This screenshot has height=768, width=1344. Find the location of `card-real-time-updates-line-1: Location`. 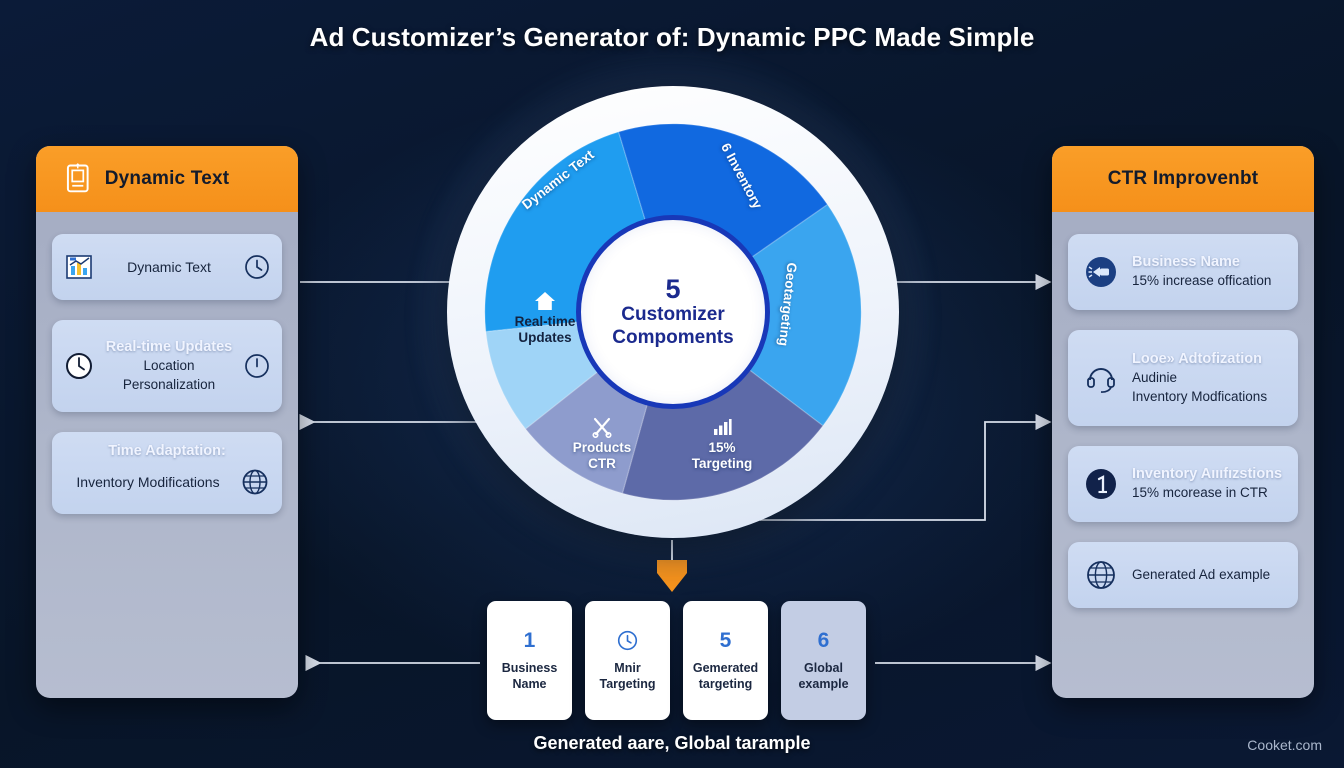

card-real-time-updates-line-1: Location is located at coordinates (169, 366).